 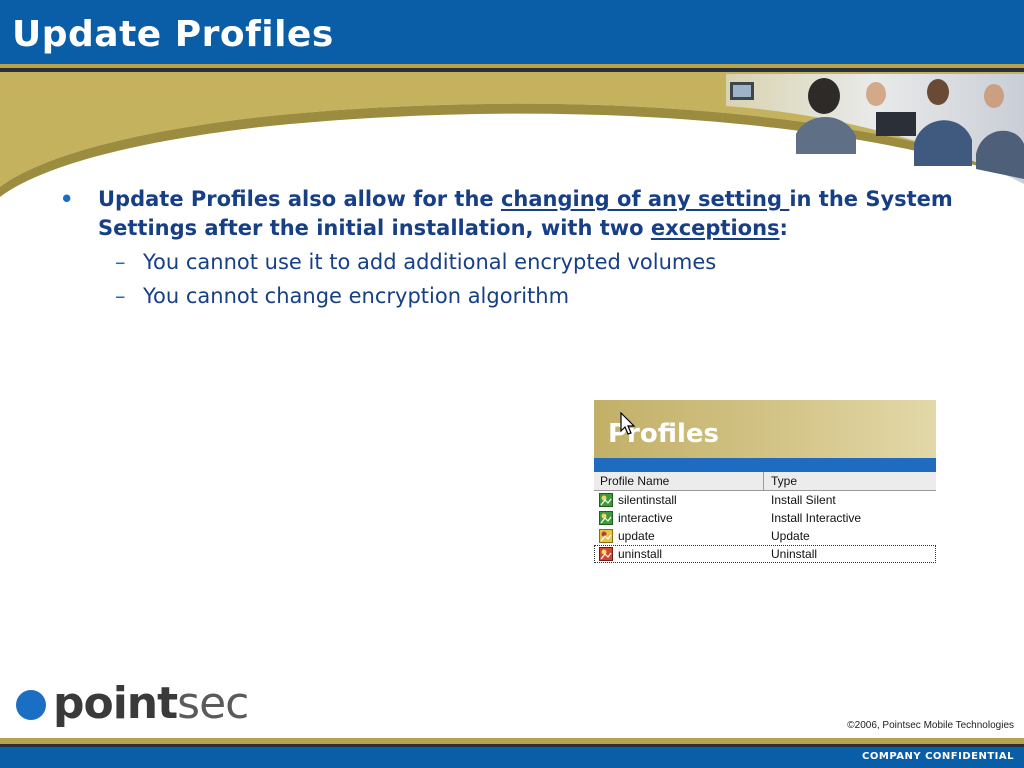 What do you see at coordinates (173, 34) in the screenshot?
I see `slide-title: Update Profiles` at bounding box center [173, 34].